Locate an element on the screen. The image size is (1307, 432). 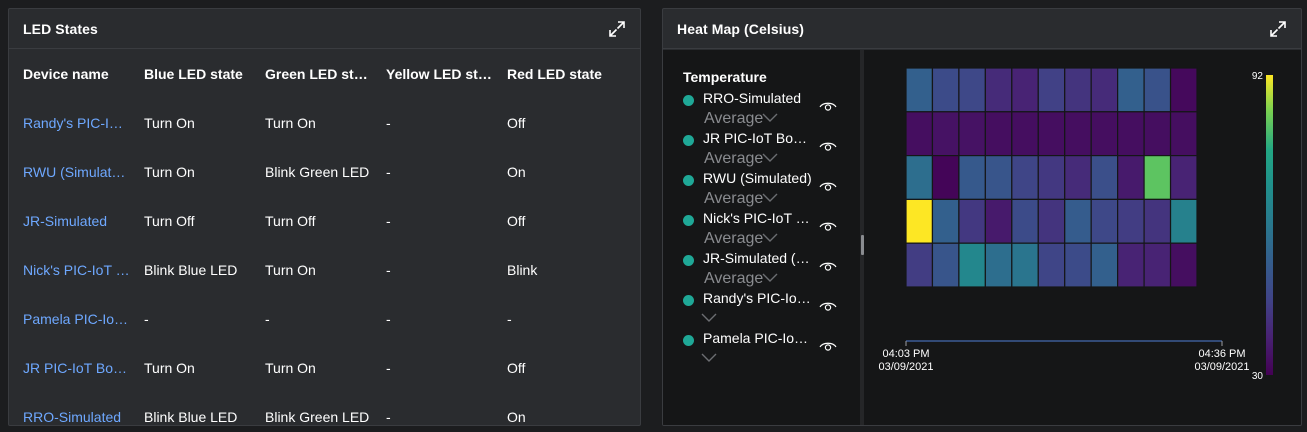
legend-item: Nick's PIC-IoT Board Average is located at coordinates (763, 230).